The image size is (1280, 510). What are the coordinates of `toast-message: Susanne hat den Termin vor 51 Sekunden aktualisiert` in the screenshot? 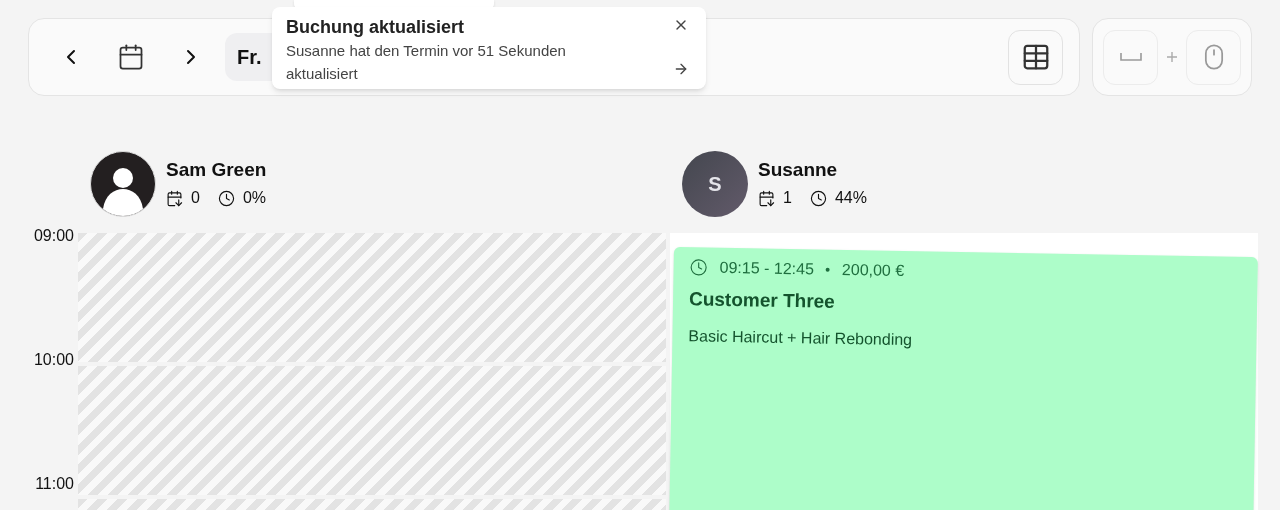 It's located at (426, 62).